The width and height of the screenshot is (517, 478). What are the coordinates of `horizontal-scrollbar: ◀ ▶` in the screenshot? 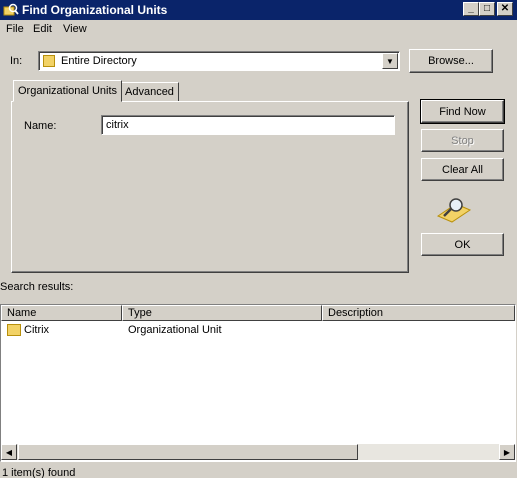 It's located at (258, 452).